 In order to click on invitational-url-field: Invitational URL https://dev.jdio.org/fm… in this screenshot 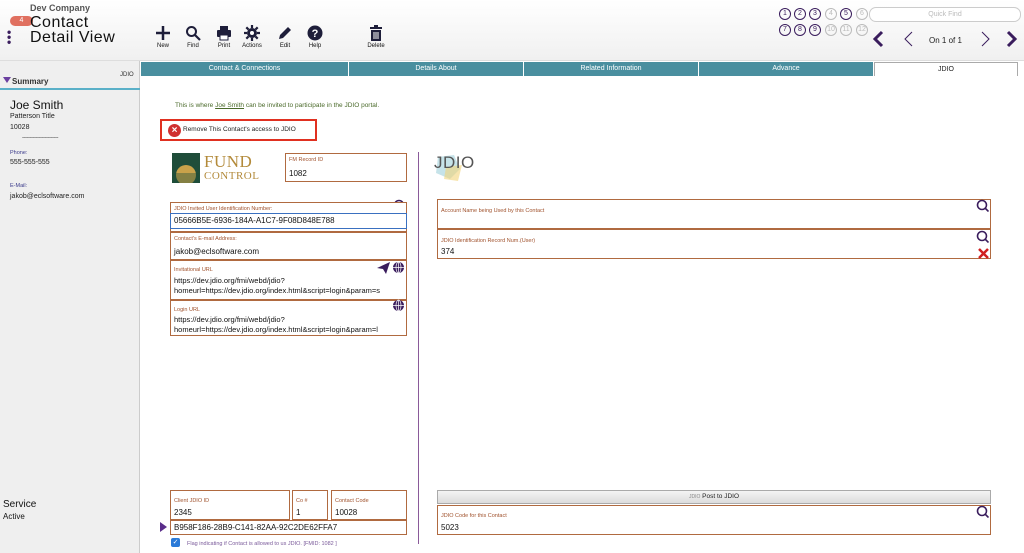, I will do `click(288, 280)`.